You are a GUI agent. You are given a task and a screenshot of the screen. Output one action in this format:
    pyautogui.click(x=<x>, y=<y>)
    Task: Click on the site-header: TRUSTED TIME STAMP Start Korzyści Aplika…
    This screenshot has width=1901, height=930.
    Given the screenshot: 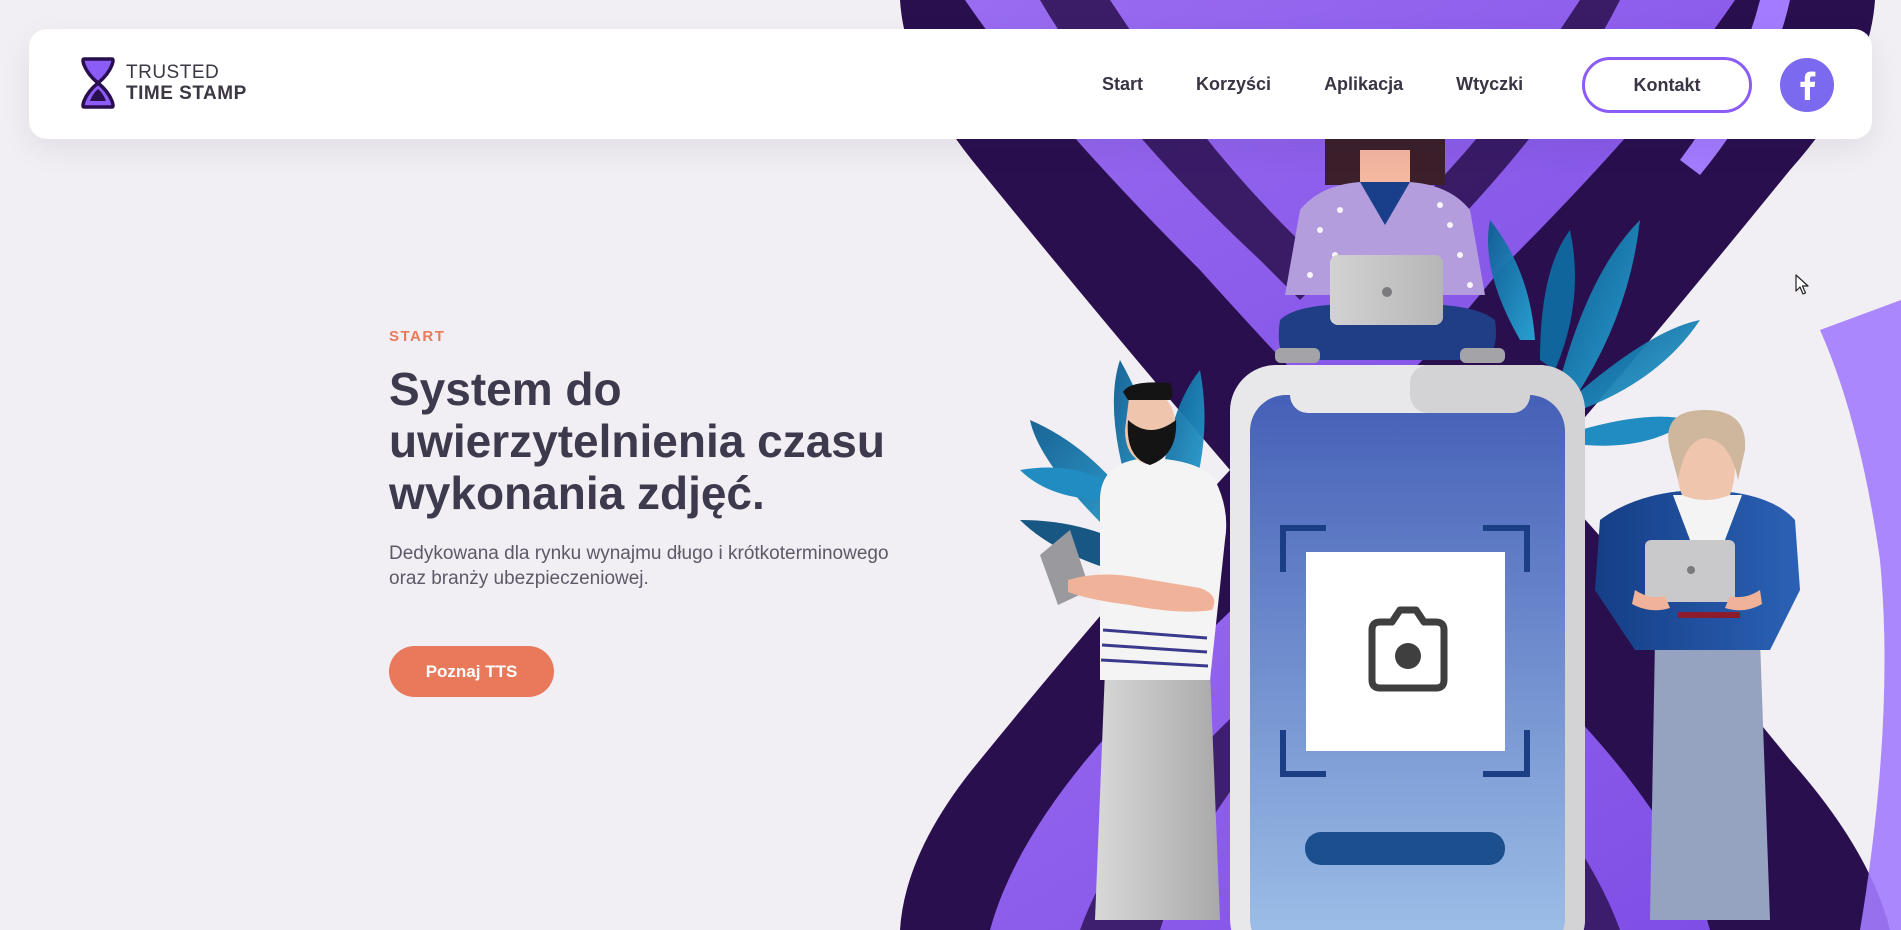 What is the action you would take?
    pyautogui.click(x=950, y=84)
    